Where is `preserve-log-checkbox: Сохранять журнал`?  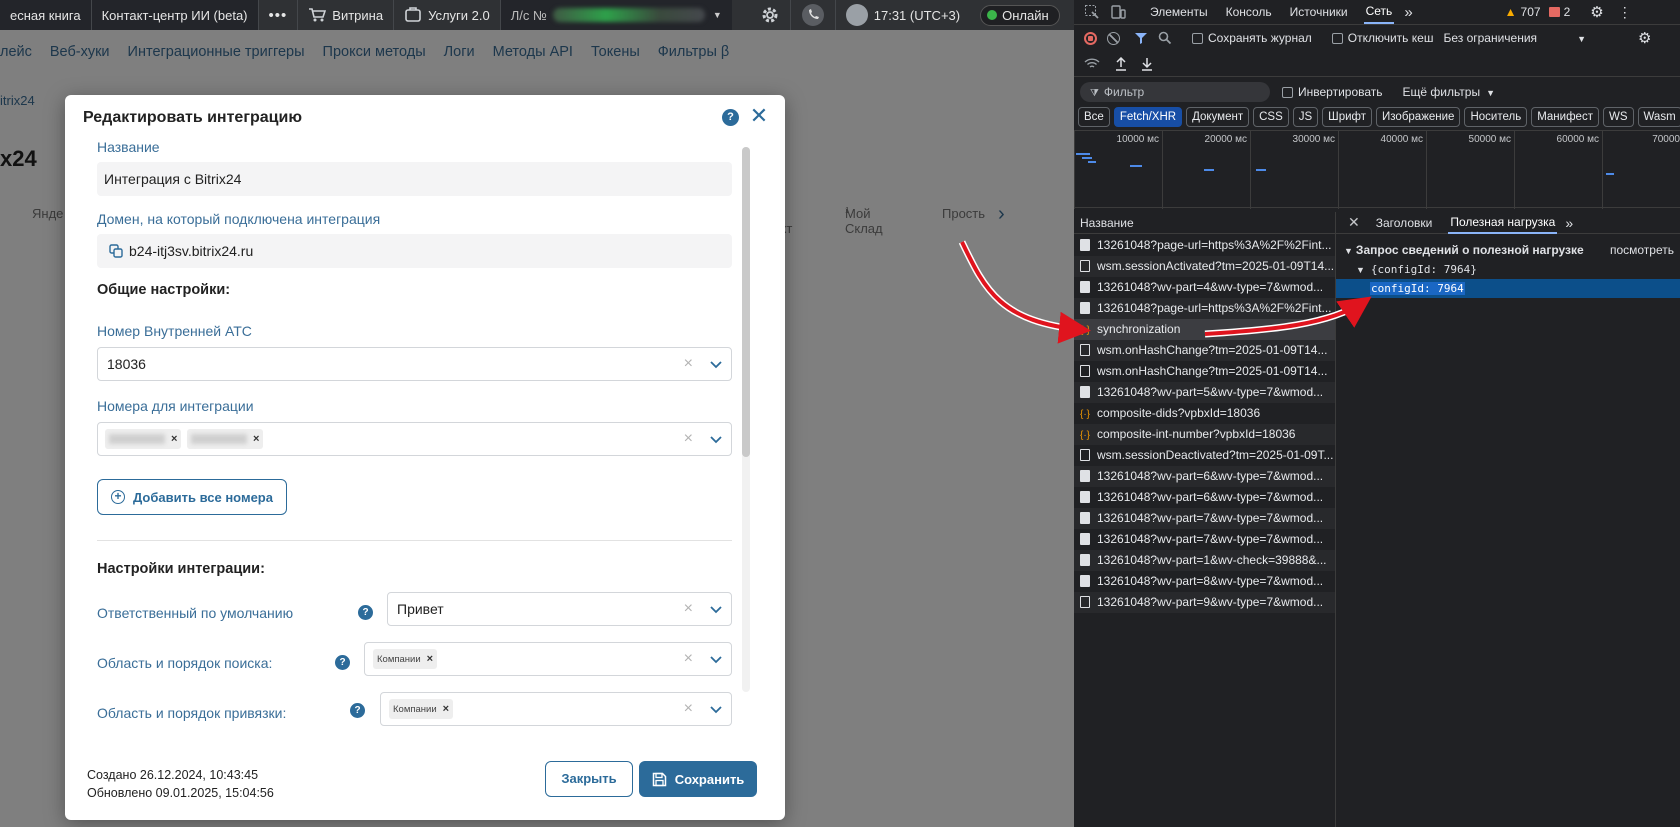 preserve-log-checkbox: Сохранять журнал is located at coordinates (1252, 38).